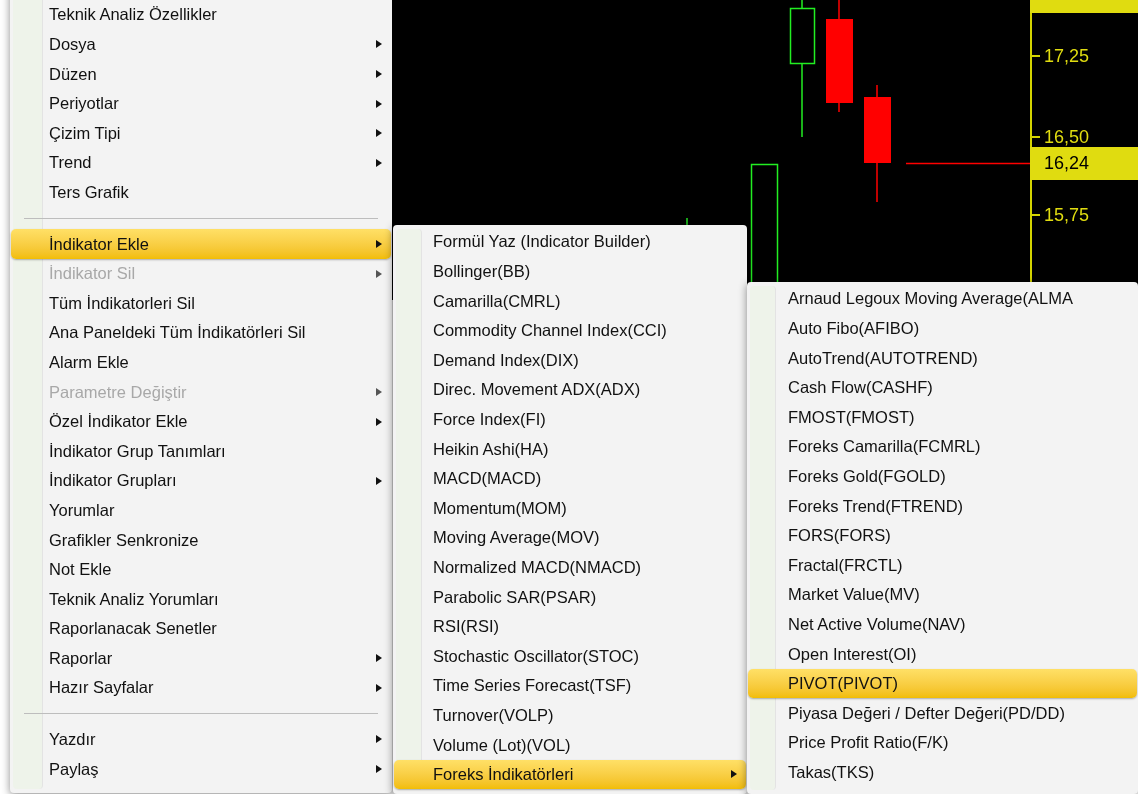  Describe the element at coordinates (201, 480) in the screenshot. I see `menu-item: İndikator Grupları` at that location.